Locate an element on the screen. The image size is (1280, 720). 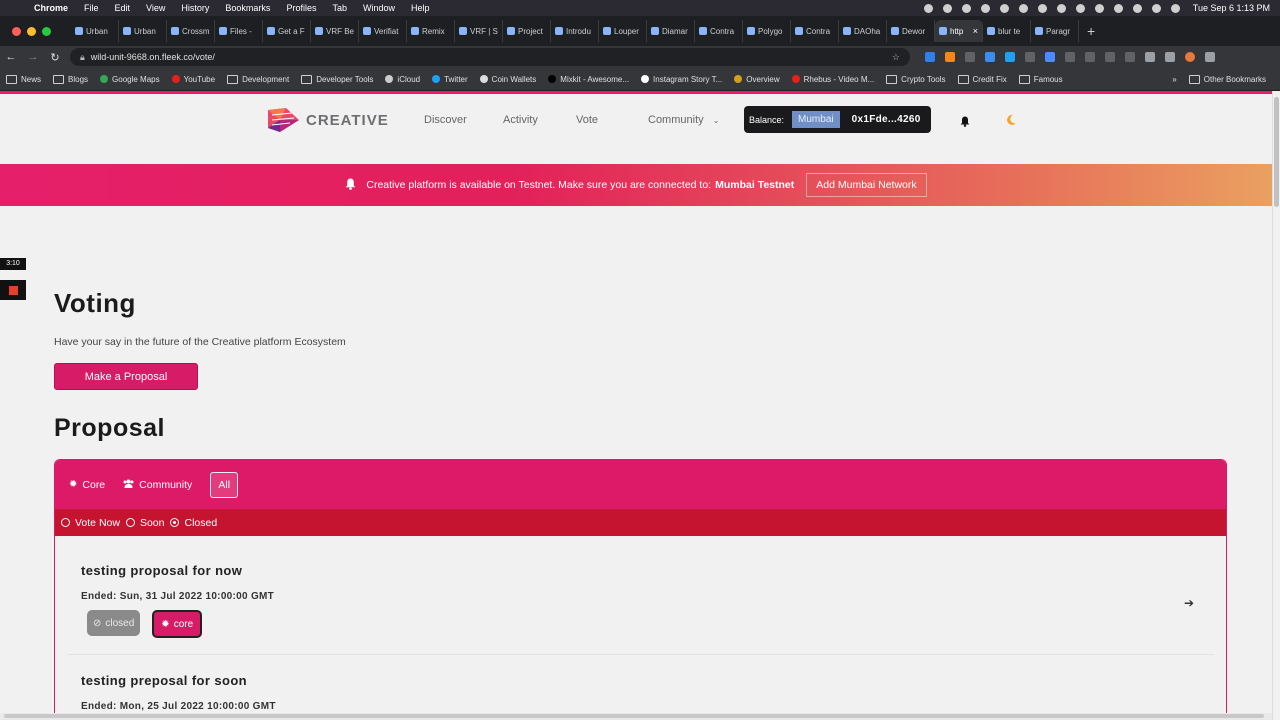
close-tab-icon: × is located at coordinates (975, 31).